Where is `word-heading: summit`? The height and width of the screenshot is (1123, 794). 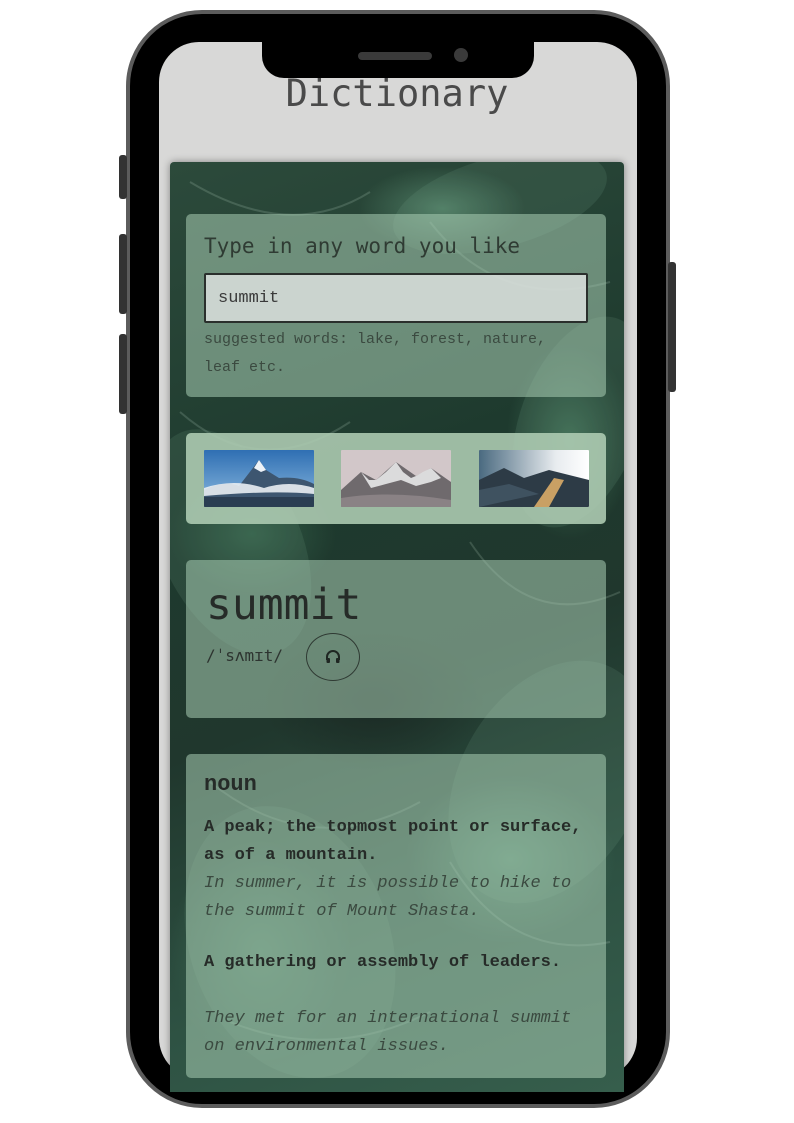
word-heading: summit is located at coordinates (284, 605).